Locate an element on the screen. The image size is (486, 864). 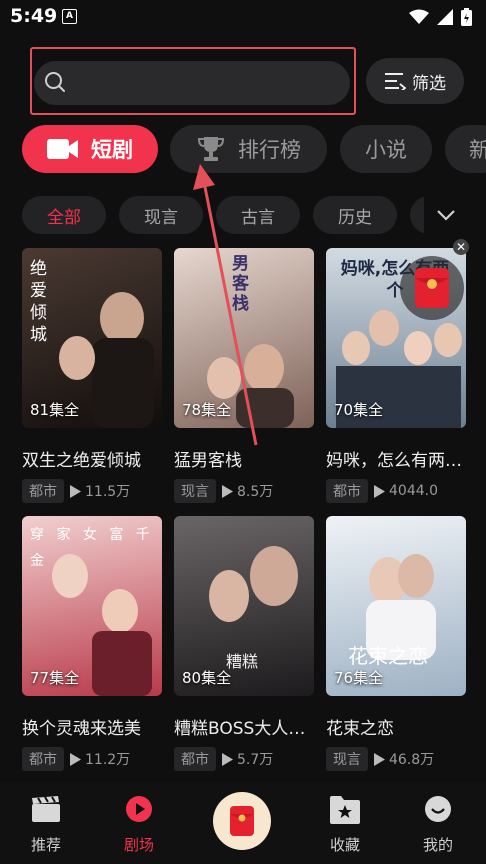
nav-label: 我的 is located at coordinates (437, 845).